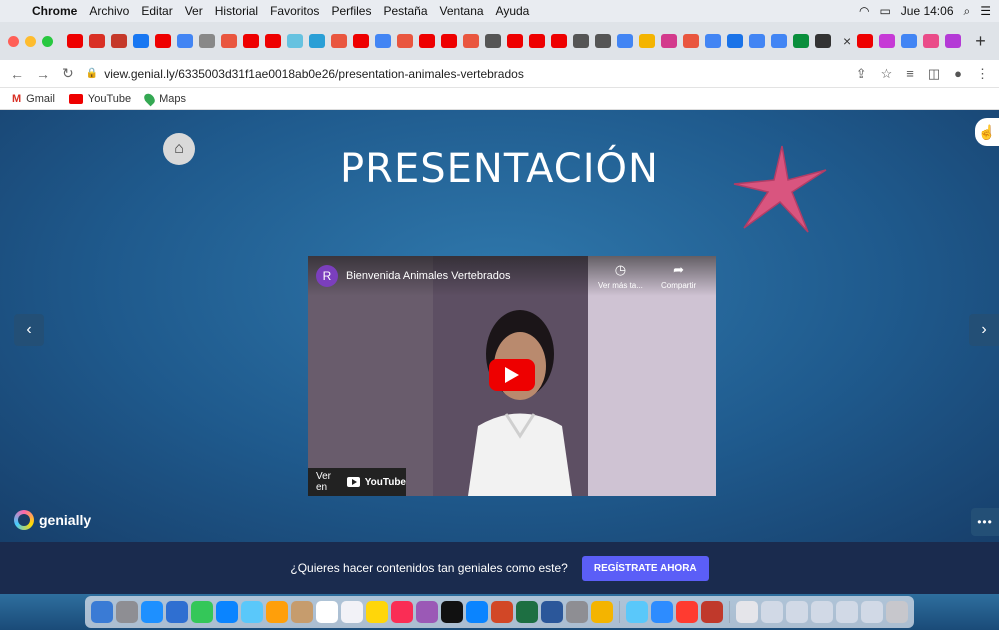 This screenshot has width=999, height=630. What do you see at coordinates (462, 11) in the screenshot?
I see `menu-ventana: Ventana` at bounding box center [462, 11].